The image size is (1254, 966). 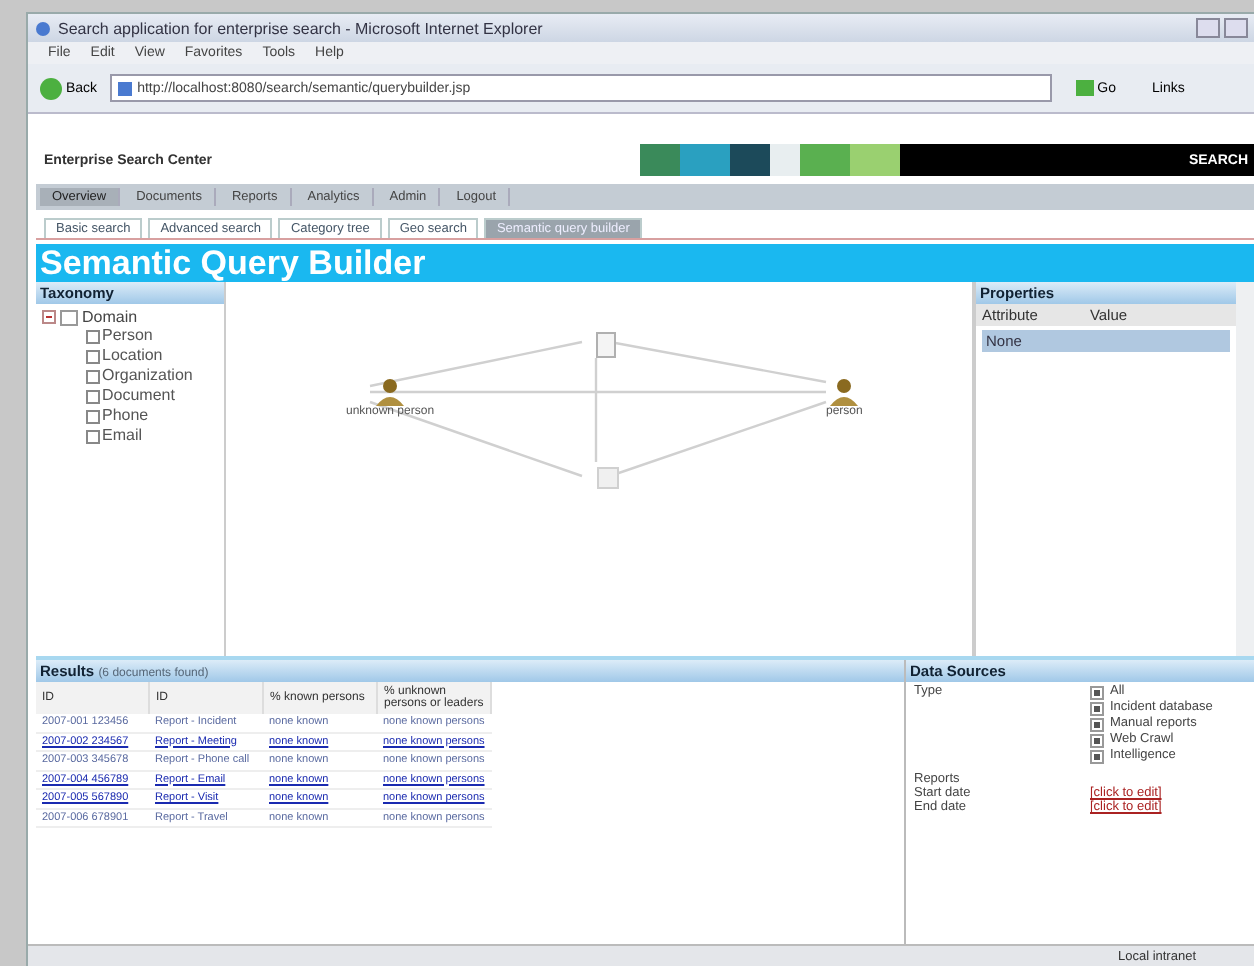 I want to click on close-button, so click(x=1236, y=28).